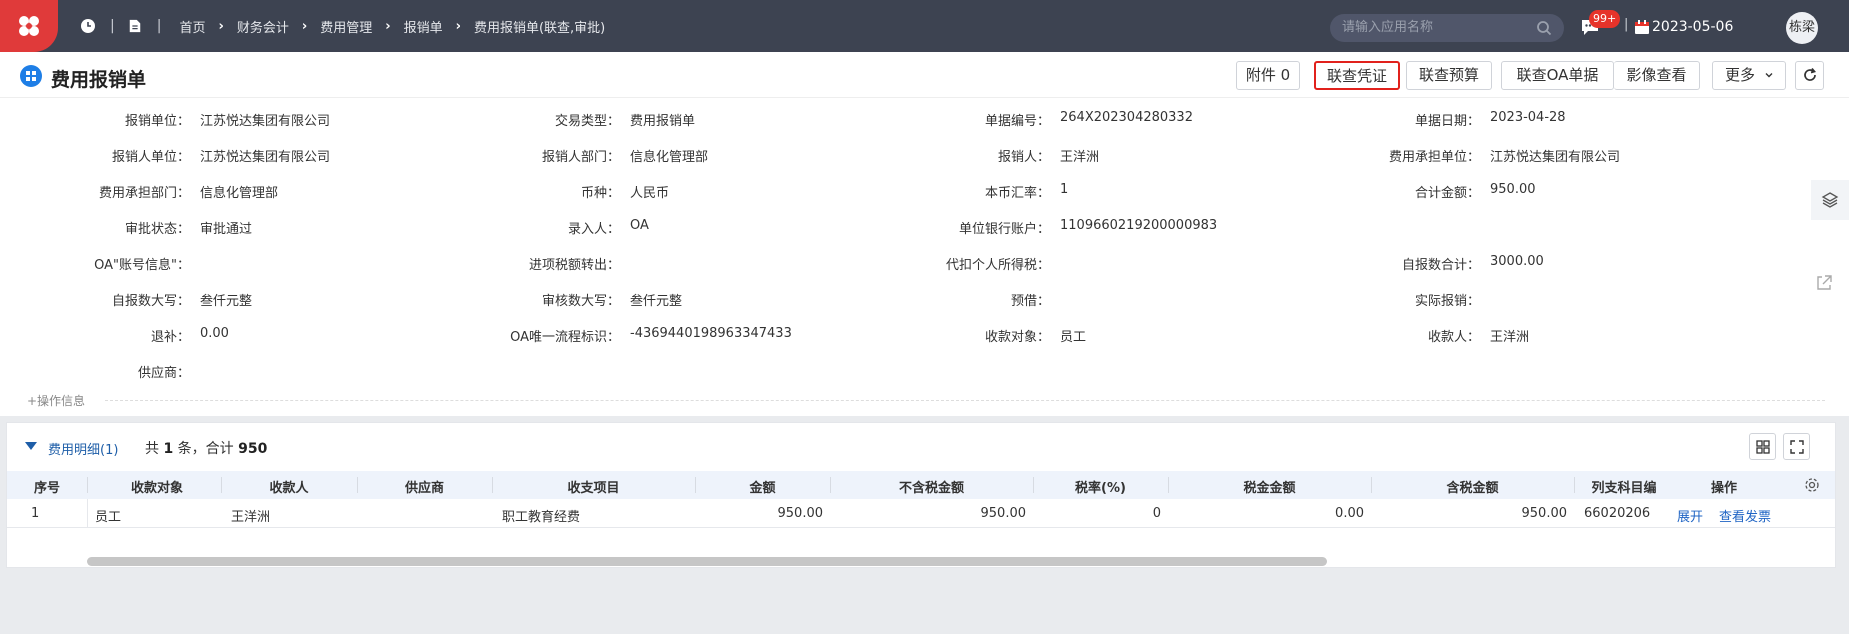 The height and width of the screenshot is (634, 1849). What do you see at coordinates (539, 28) in the screenshot?
I see `breadcrumb-current: 费用报销单(联查,审批)` at bounding box center [539, 28].